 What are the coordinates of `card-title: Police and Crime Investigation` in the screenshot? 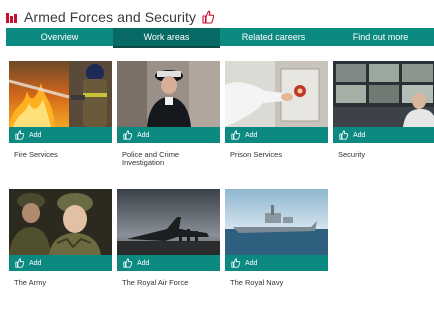 It's located at (167, 159).